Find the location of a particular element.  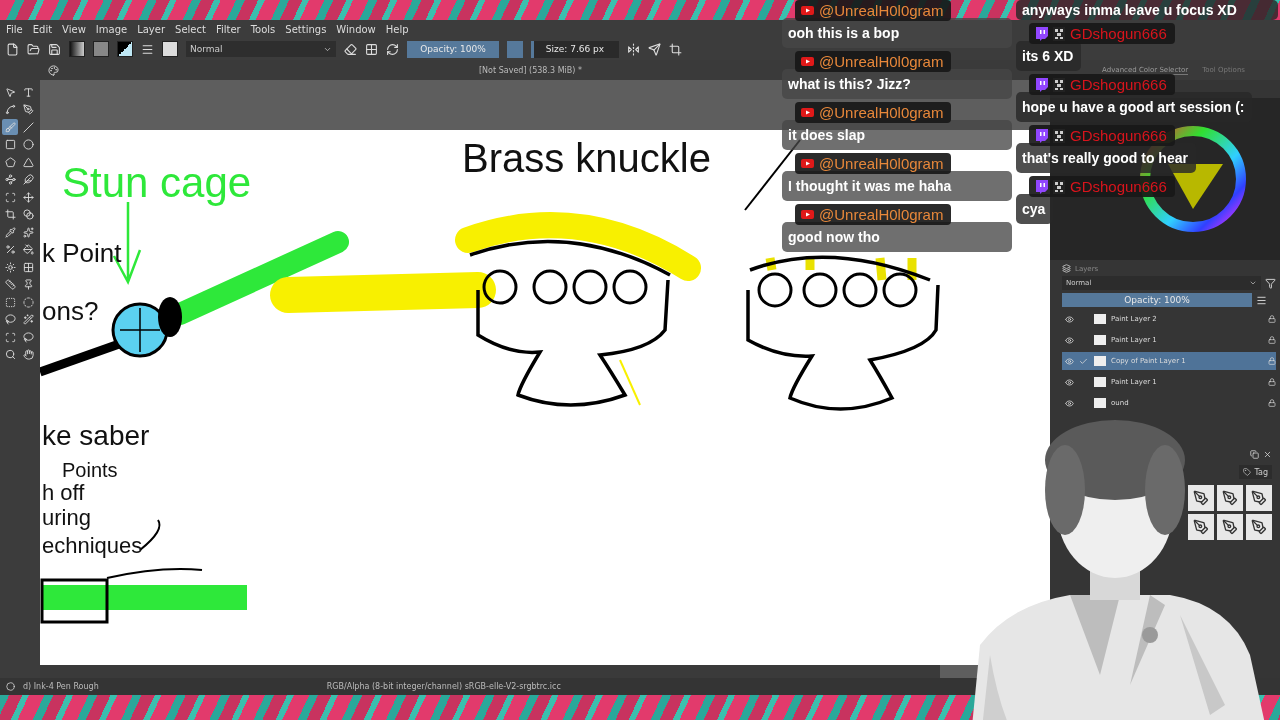

eyedropper-icon is located at coordinates (10, 232).